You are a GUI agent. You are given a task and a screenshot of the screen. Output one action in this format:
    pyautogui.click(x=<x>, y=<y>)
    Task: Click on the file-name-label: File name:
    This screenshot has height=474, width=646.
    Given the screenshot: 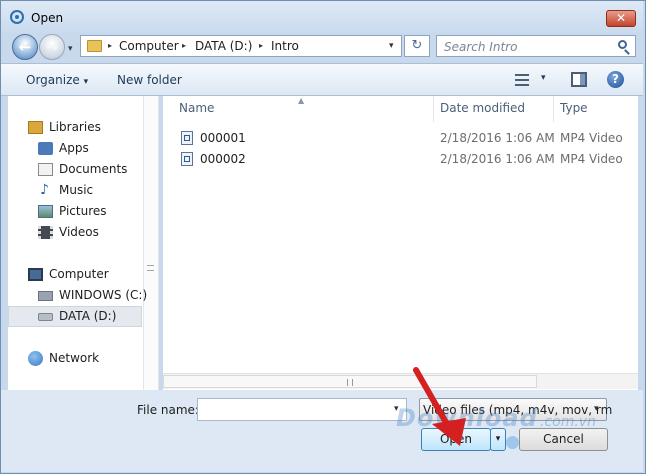 What is the action you would take?
    pyautogui.click(x=168, y=410)
    